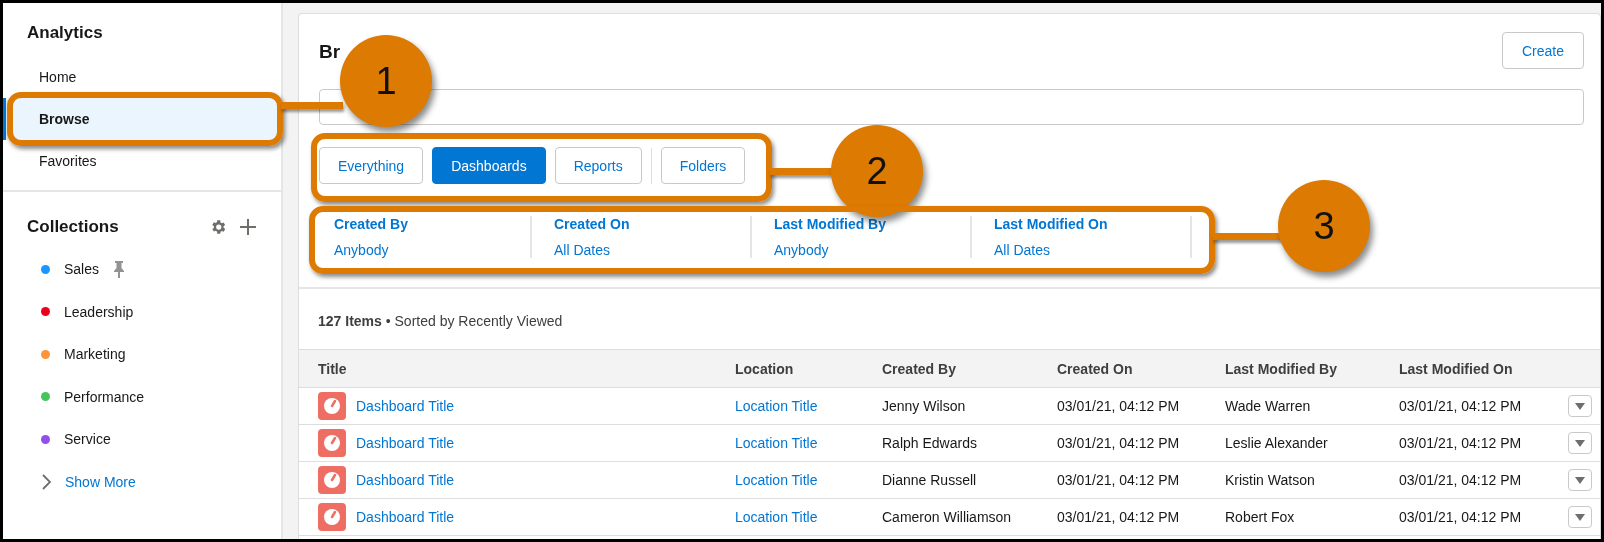  Describe the element at coordinates (1141, 368) in the screenshot. I see `column-header: Created On` at that location.